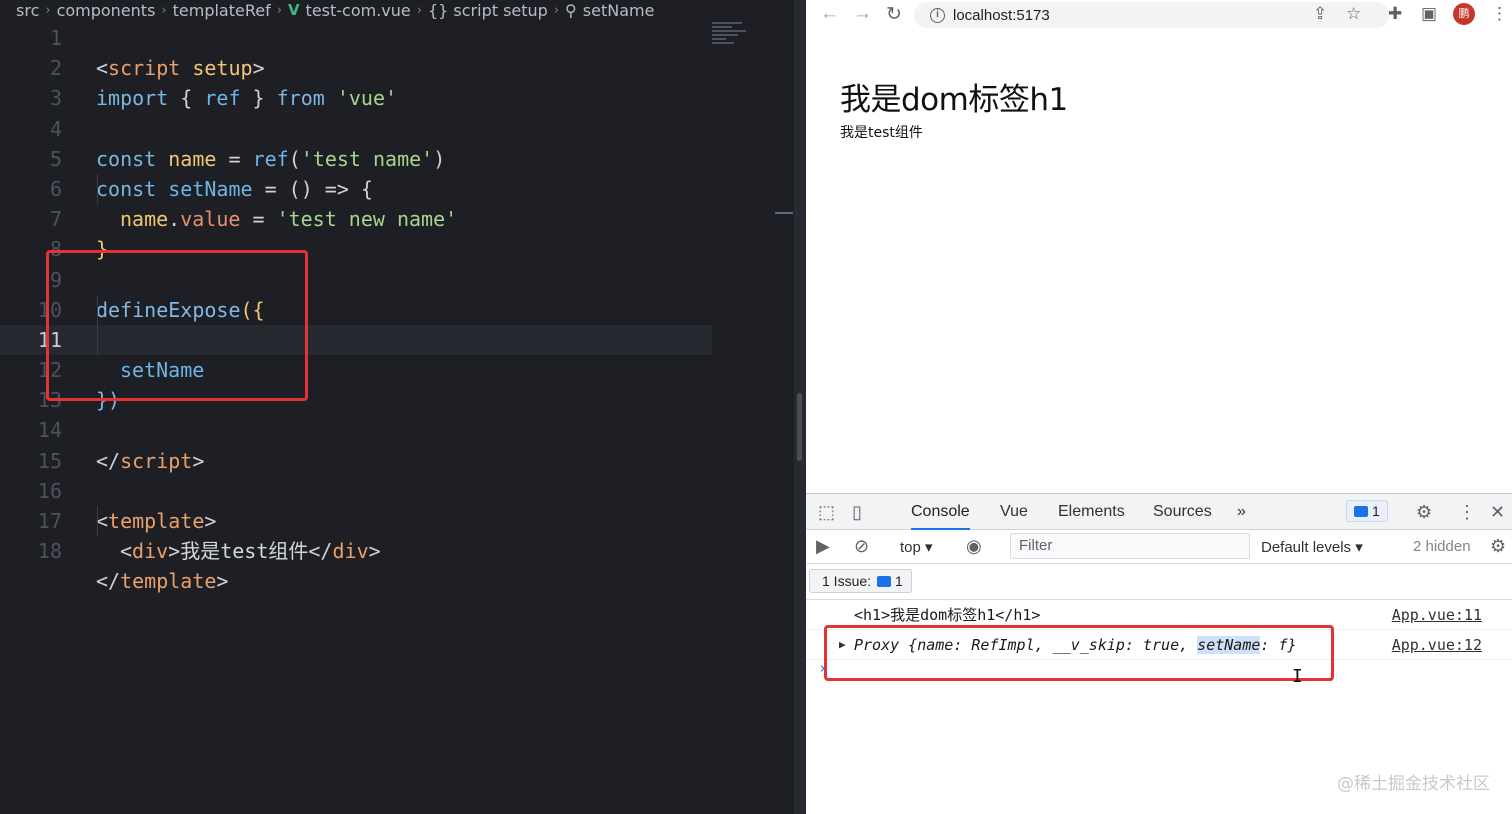 Image resolution: width=1512 pixels, height=814 pixels. What do you see at coordinates (127, 506) in the screenshot?
I see `code-line: 16 <template>` at bounding box center [127, 506].